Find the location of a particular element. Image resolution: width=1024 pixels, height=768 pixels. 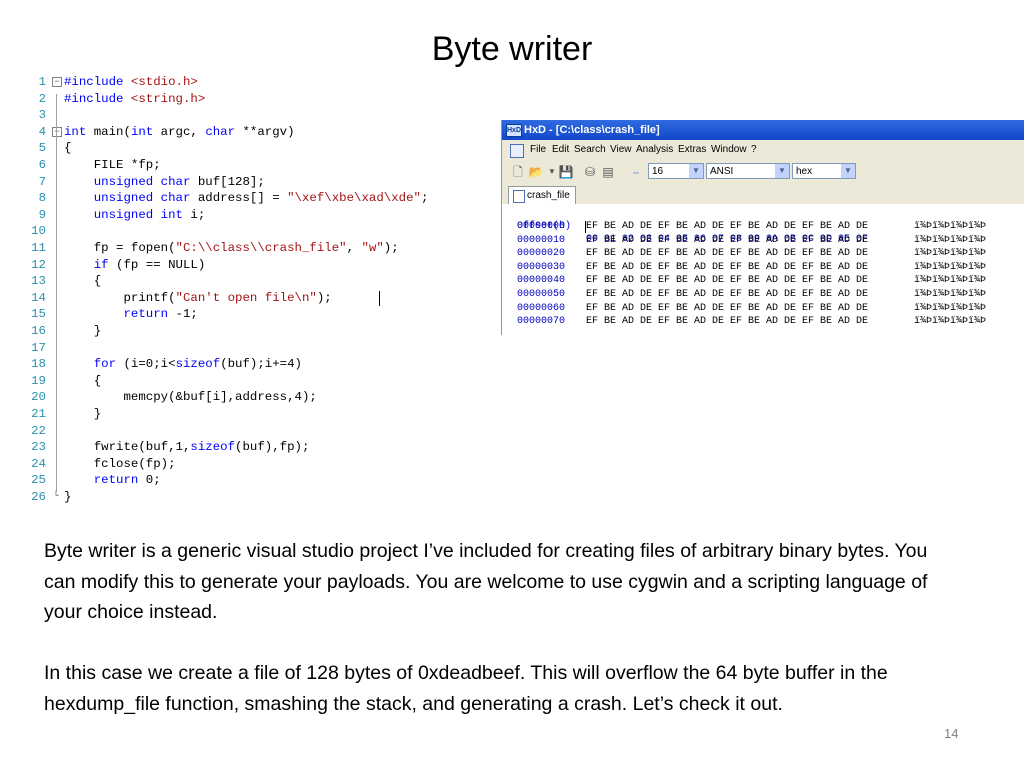

code-text: unsigned char buf[128]; is located at coordinates (164, 182).